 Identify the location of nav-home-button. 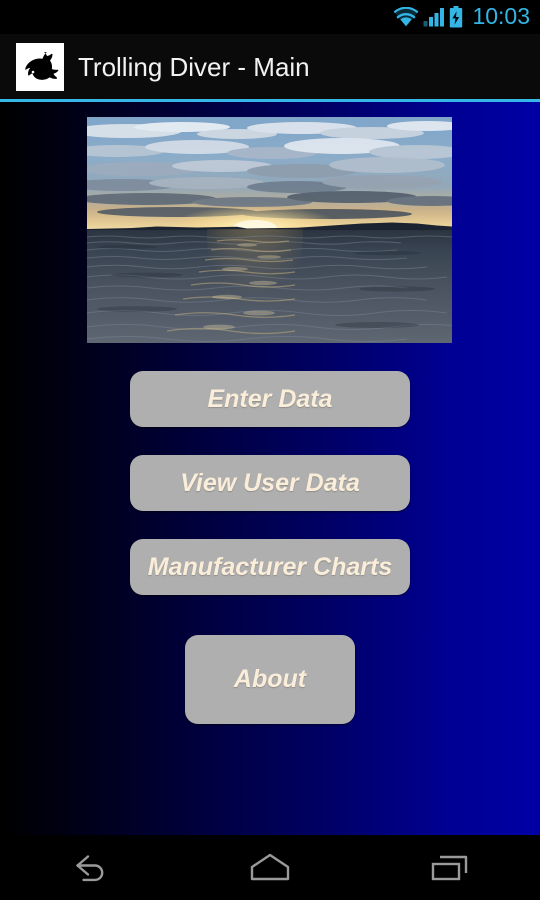
(270, 867).